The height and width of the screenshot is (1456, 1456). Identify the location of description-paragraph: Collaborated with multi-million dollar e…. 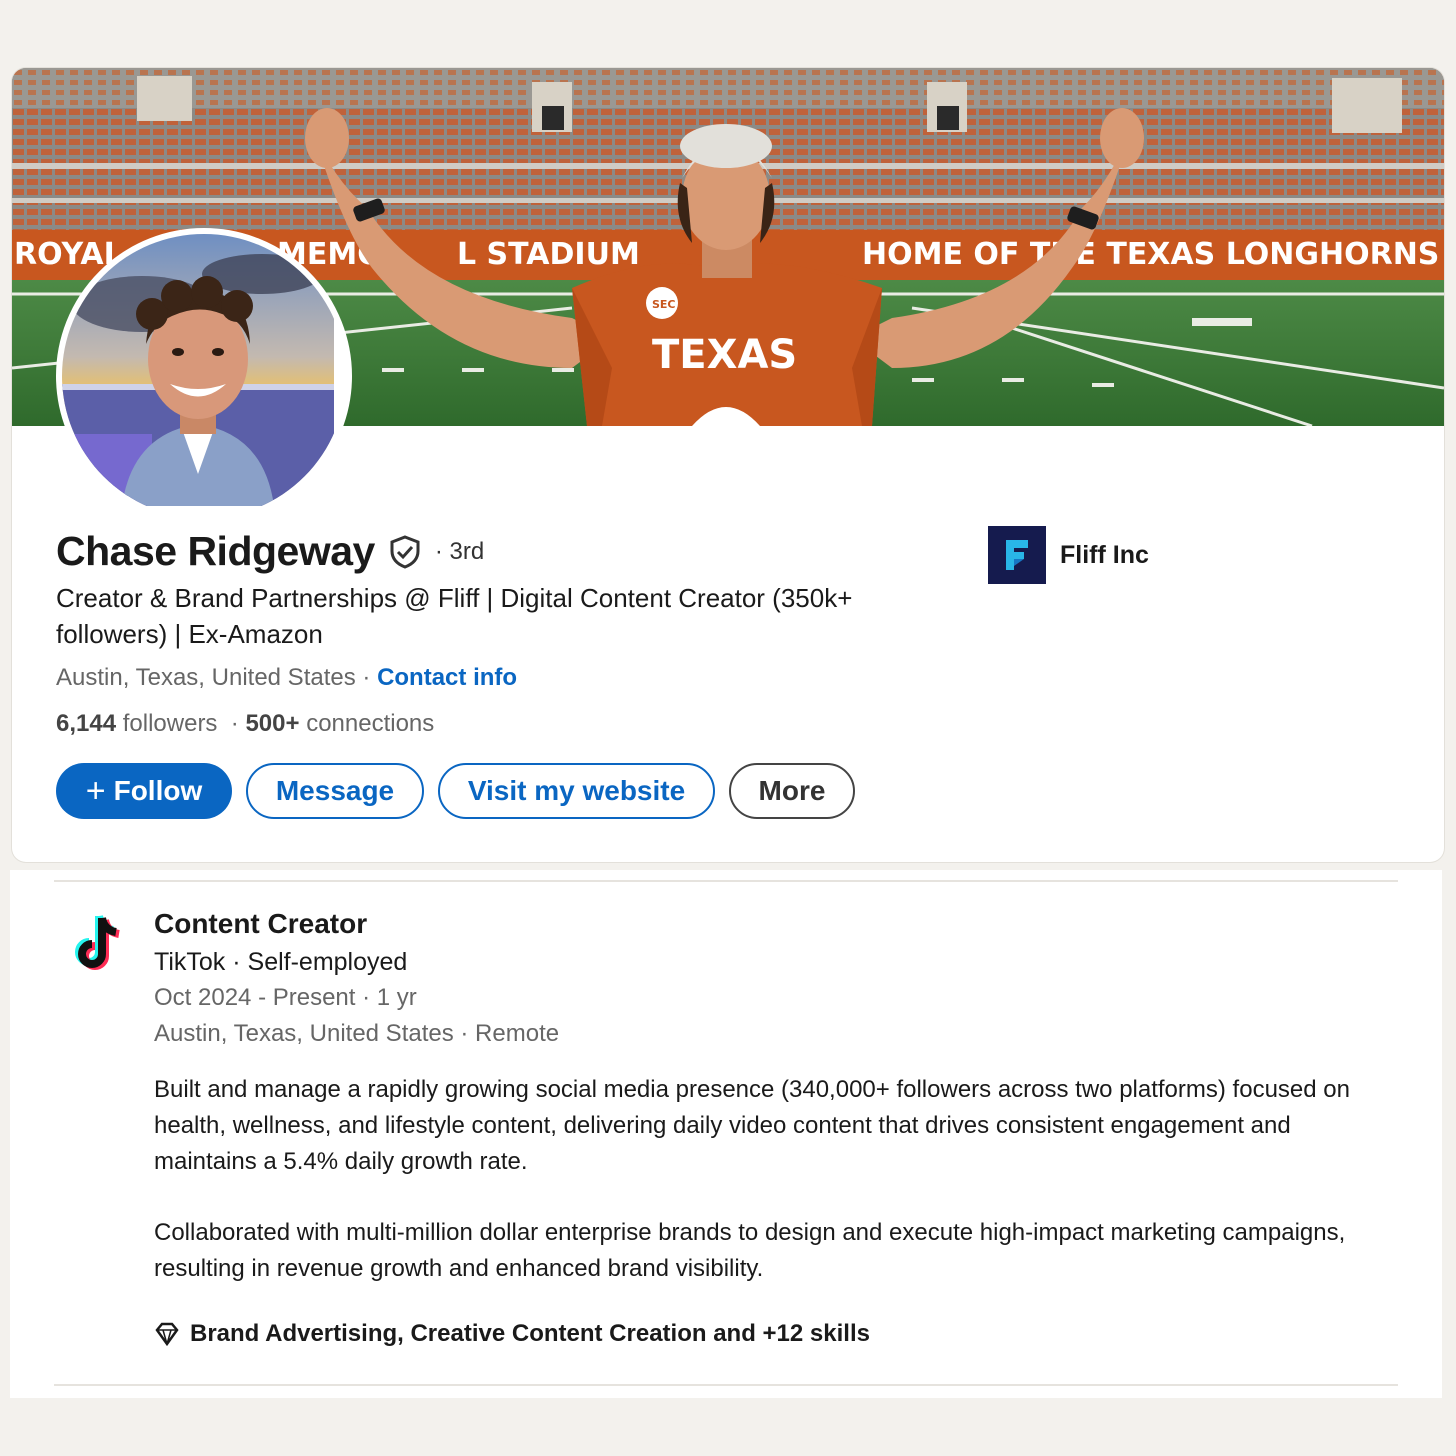
(750, 1250).